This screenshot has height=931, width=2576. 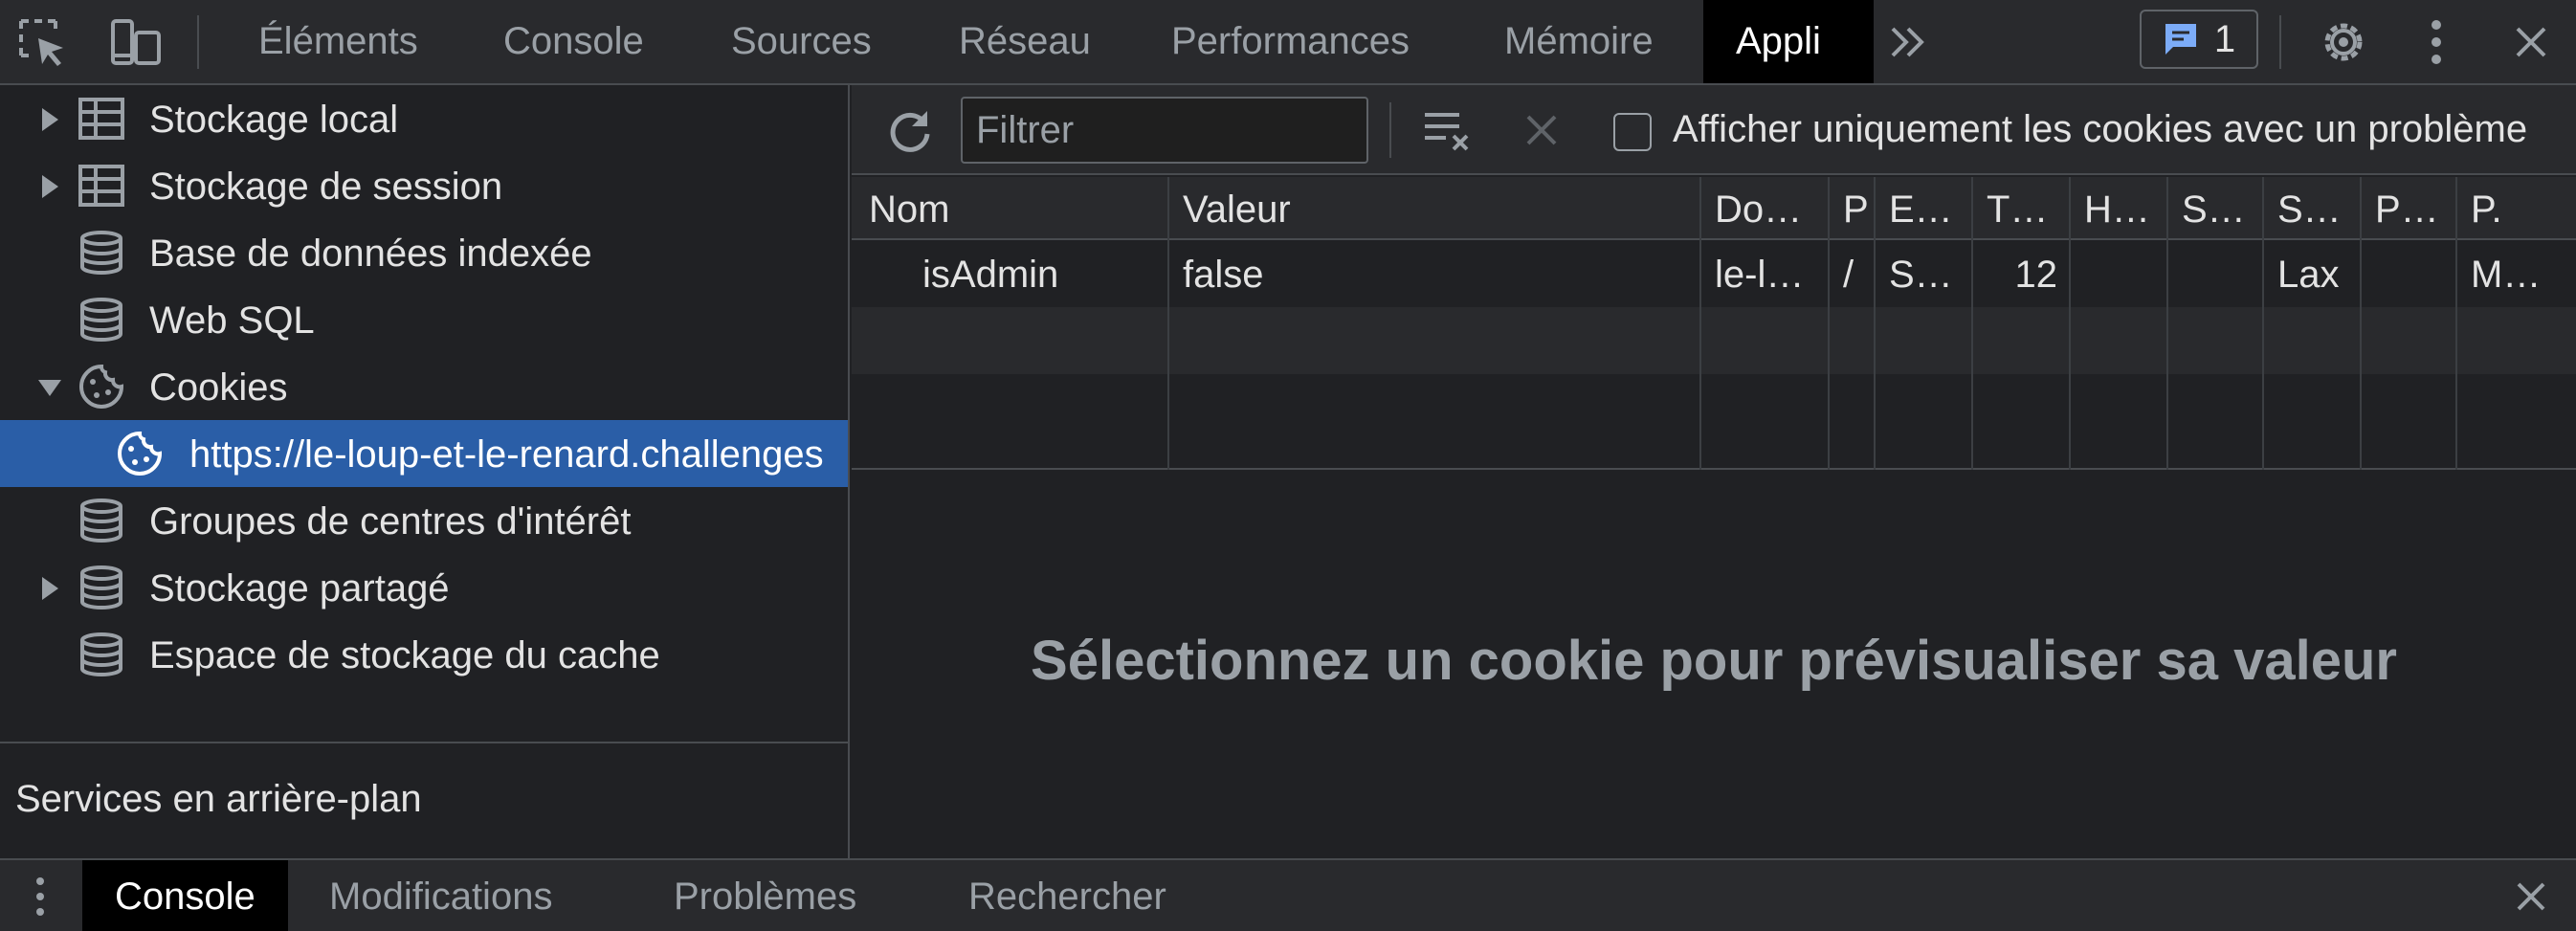 I want to click on delete-selected-icon, so click(x=1541, y=131).